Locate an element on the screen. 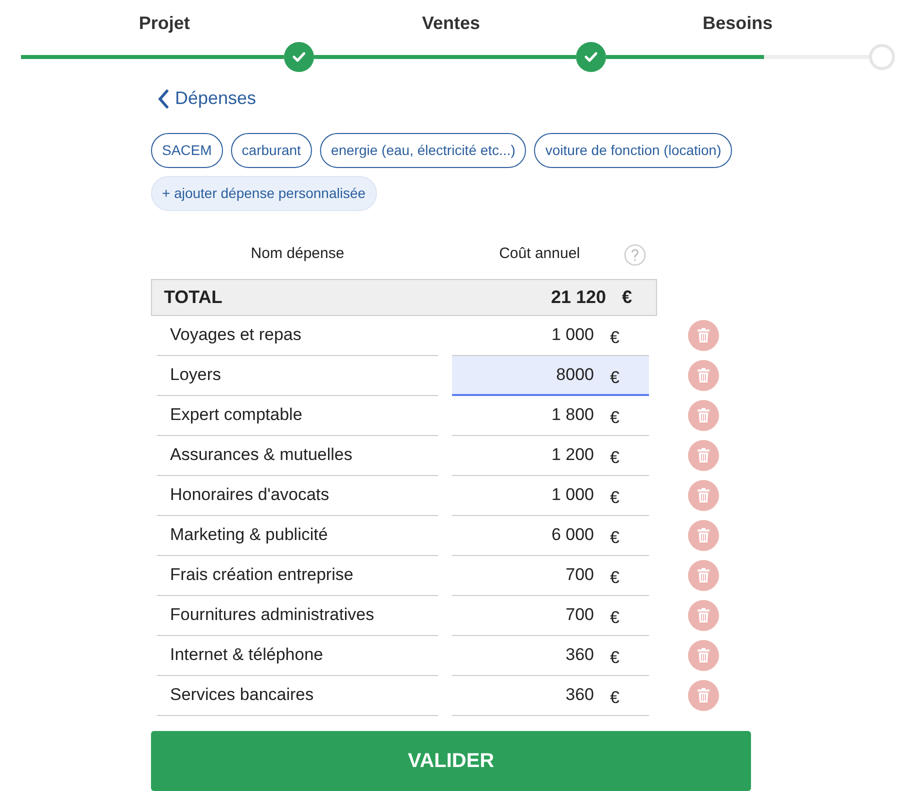  expense-chip: SACEM is located at coordinates (187, 150).